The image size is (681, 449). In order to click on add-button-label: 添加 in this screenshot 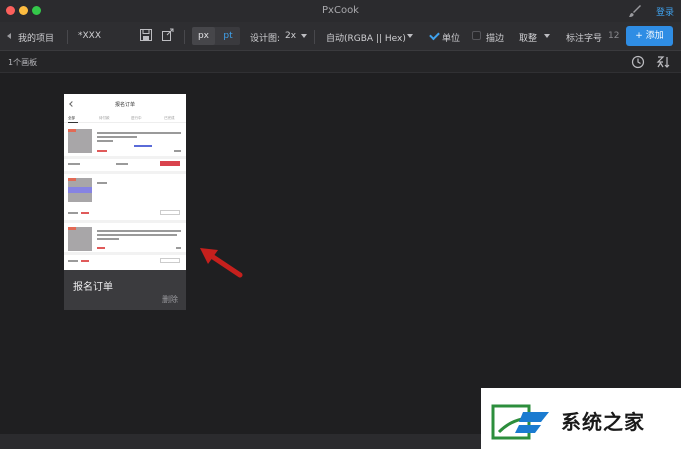, I will do `click(654, 36)`.